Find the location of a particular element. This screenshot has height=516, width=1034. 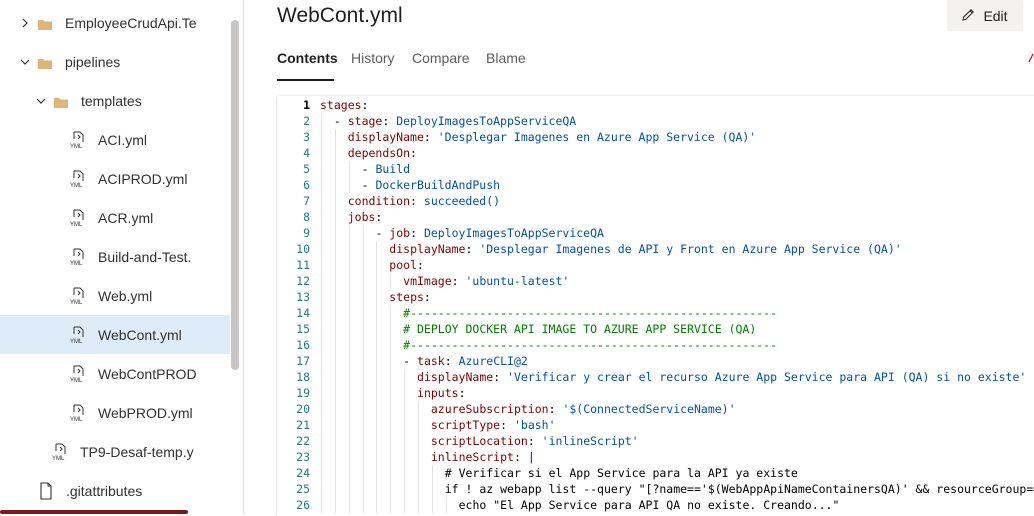

tree-item-label: Web.yml is located at coordinates (125, 295).